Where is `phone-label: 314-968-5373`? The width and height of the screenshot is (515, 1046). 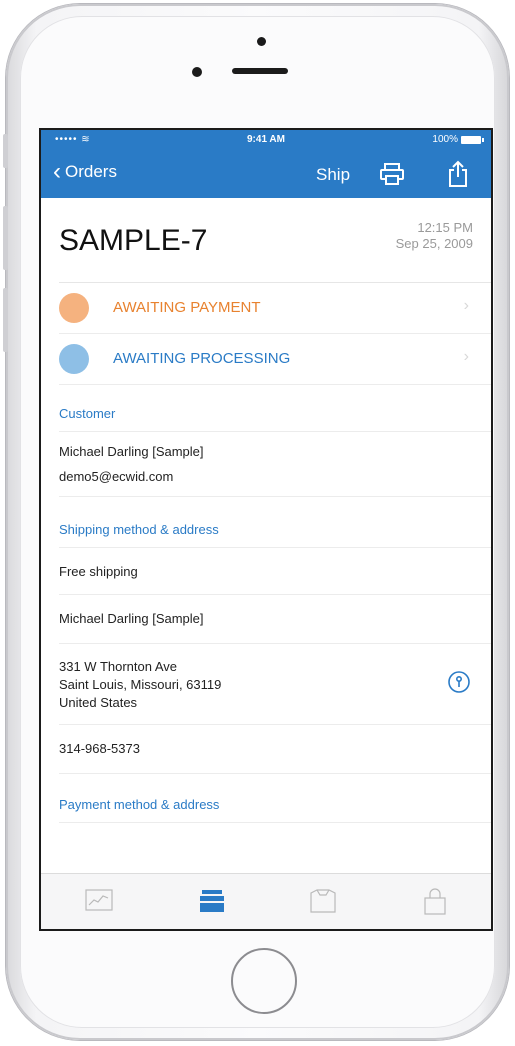
phone-label: 314-968-5373 is located at coordinates (99, 748).